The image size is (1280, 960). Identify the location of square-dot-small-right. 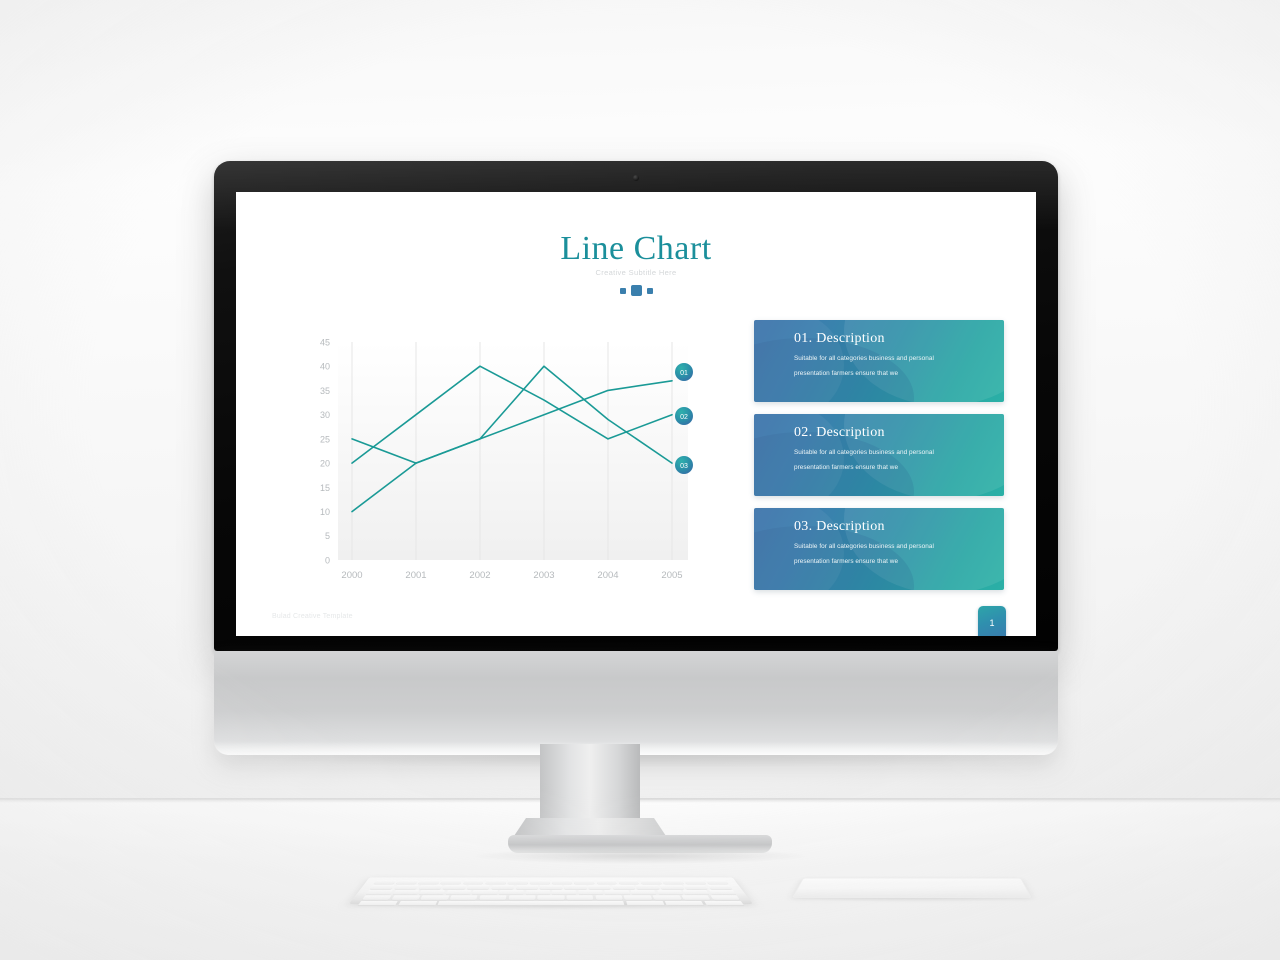
(649, 290).